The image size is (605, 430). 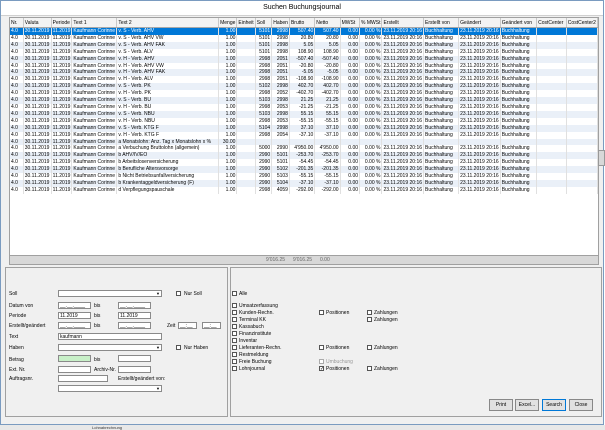 I want to click on text-input: kaufmann, so click(x=110, y=336).